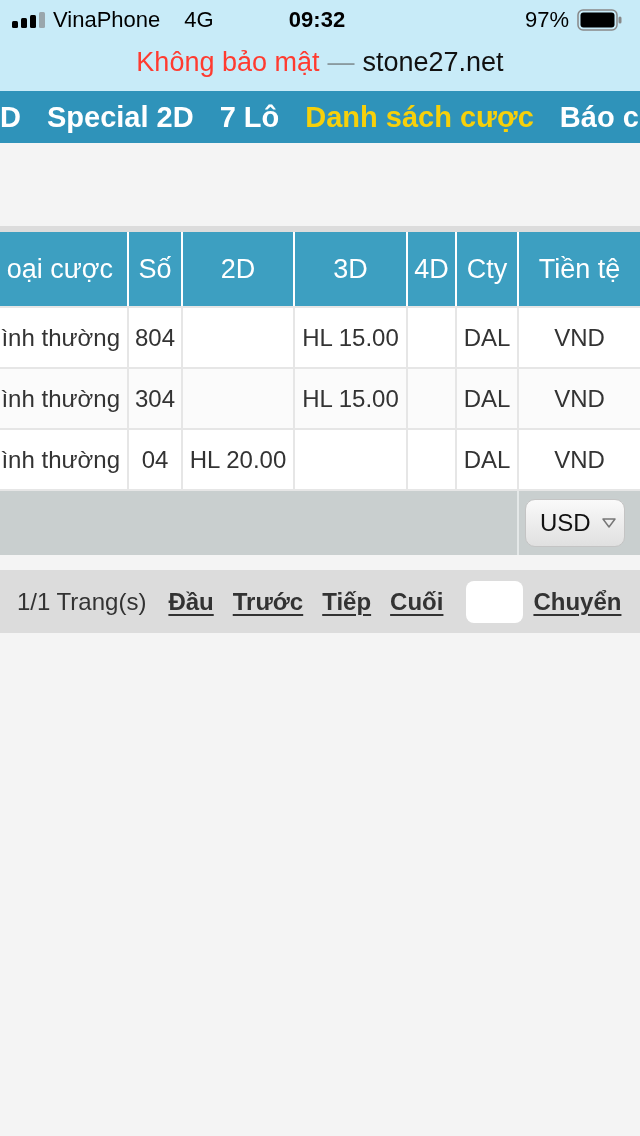  Describe the element at coordinates (575, 523) in the screenshot. I see `currency-select: USD` at that location.